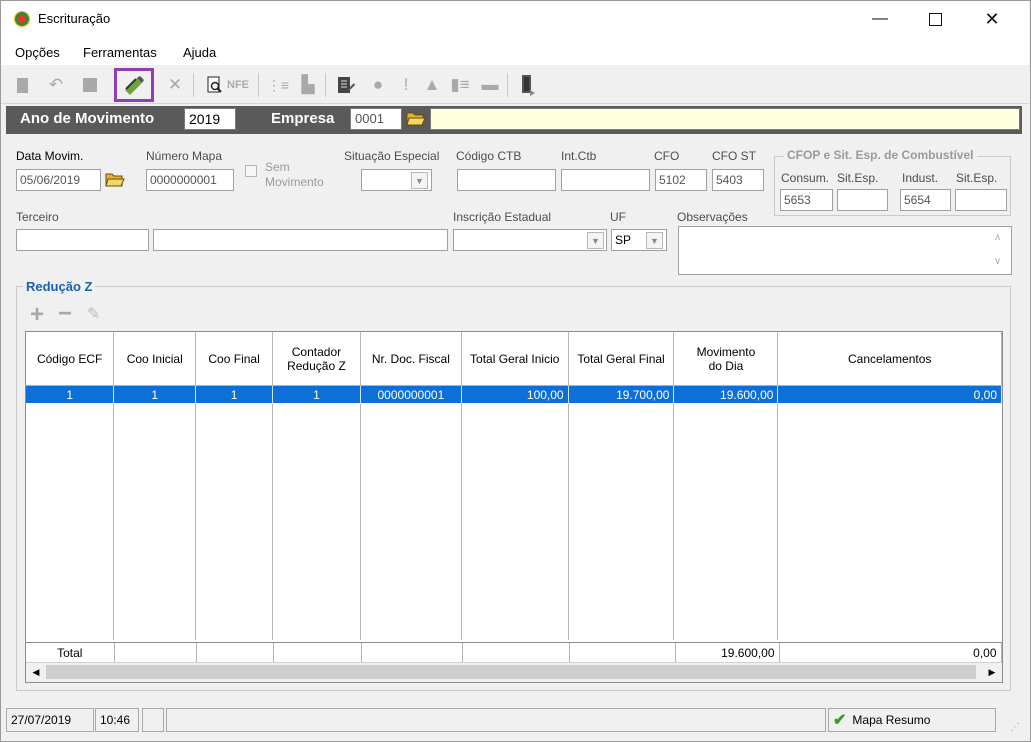 The height and width of the screenshot is (742, 1031). What do you see at coordinates (184, 156) in the screenshot?
I see `numero-mapa-label: Número Mapa` at bounding box center [184, 156].